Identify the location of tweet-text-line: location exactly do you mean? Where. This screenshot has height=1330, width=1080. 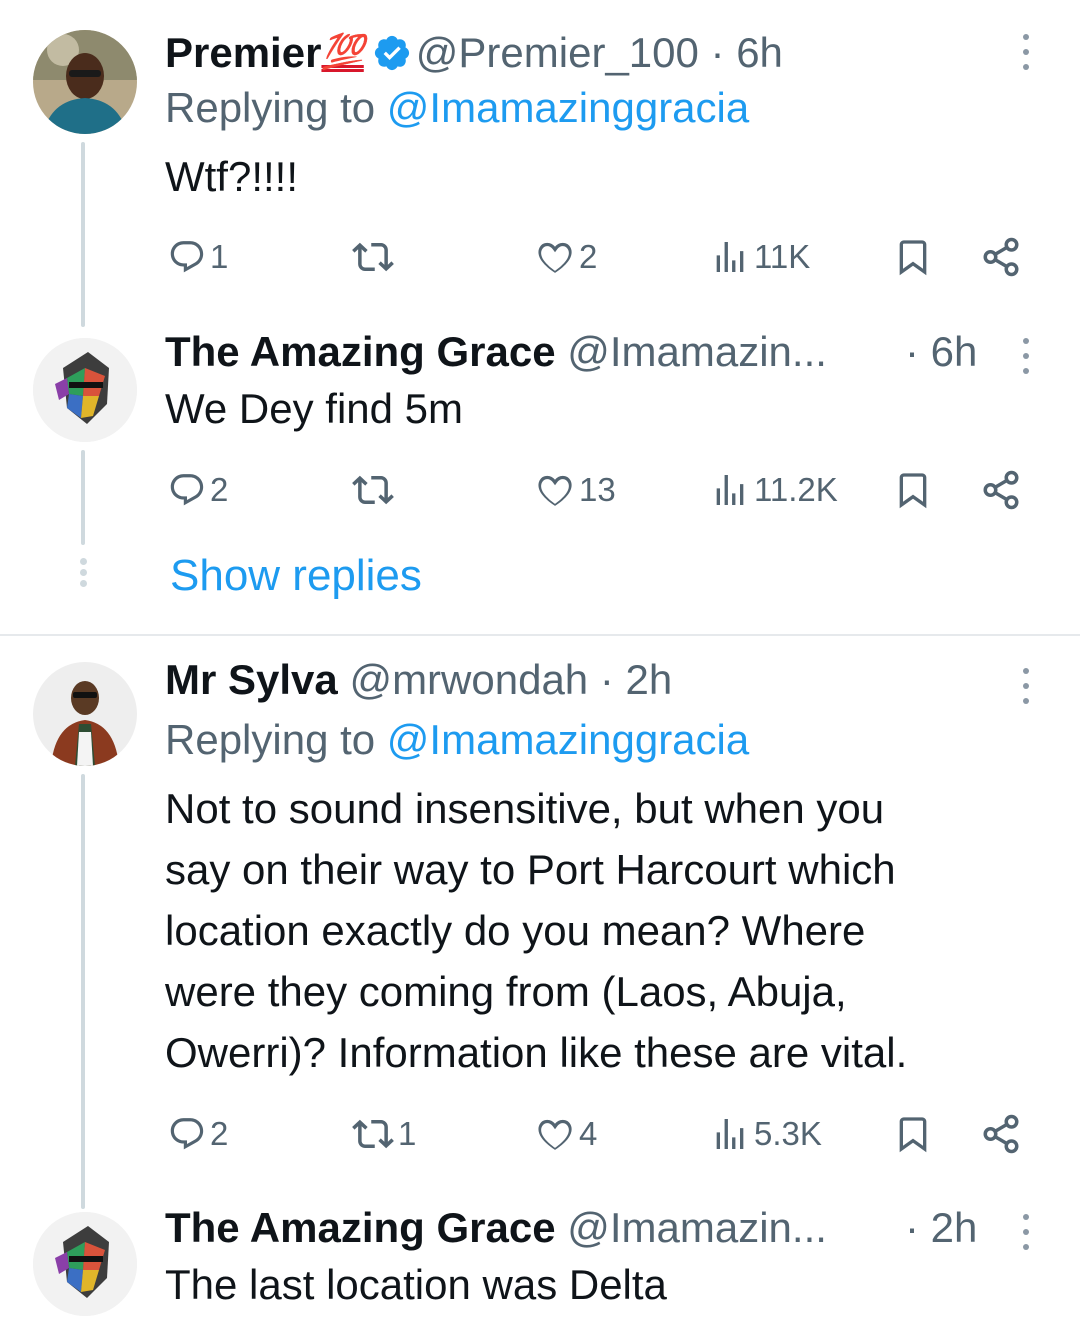
(515, 930).